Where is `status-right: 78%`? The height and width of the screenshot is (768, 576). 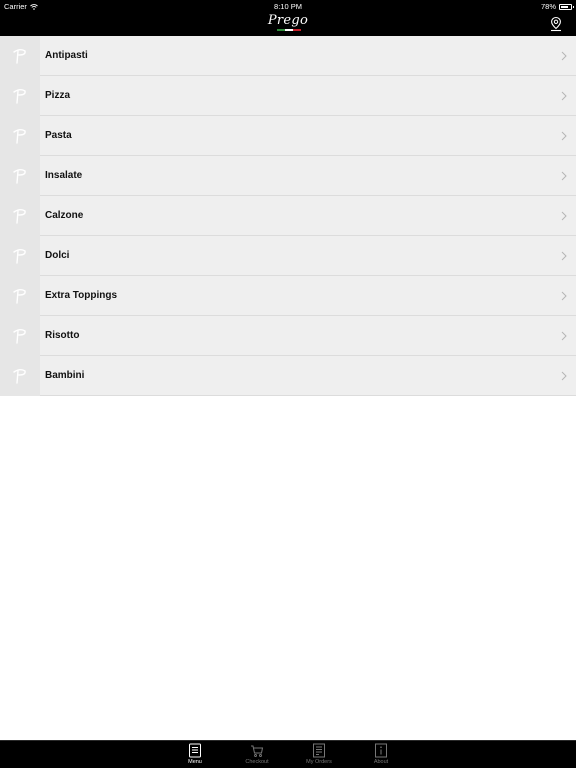 status-right: 78% is located at coordinates (557, 6).